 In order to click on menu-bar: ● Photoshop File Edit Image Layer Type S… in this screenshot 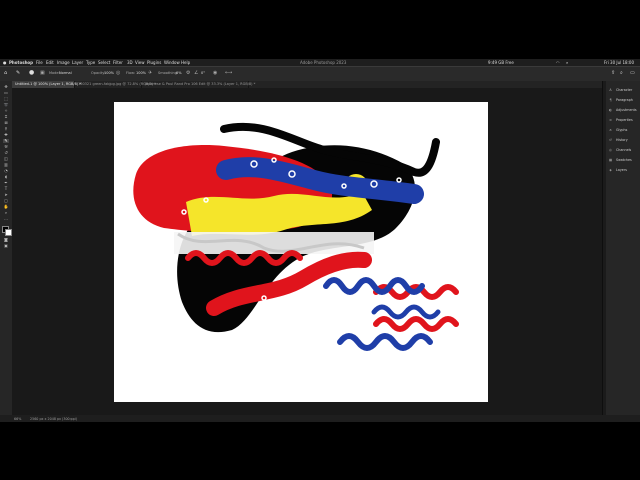, I will do `click(320, 62)`.